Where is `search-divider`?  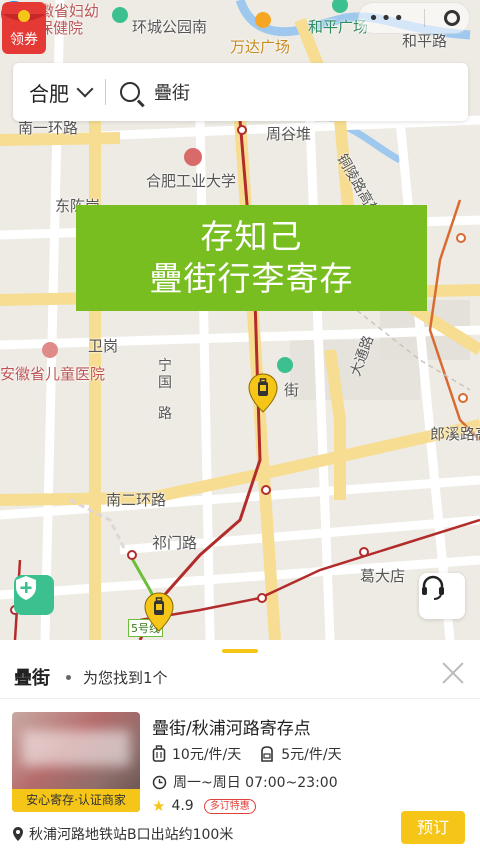 search-divider is located at coordinates (105, 92).